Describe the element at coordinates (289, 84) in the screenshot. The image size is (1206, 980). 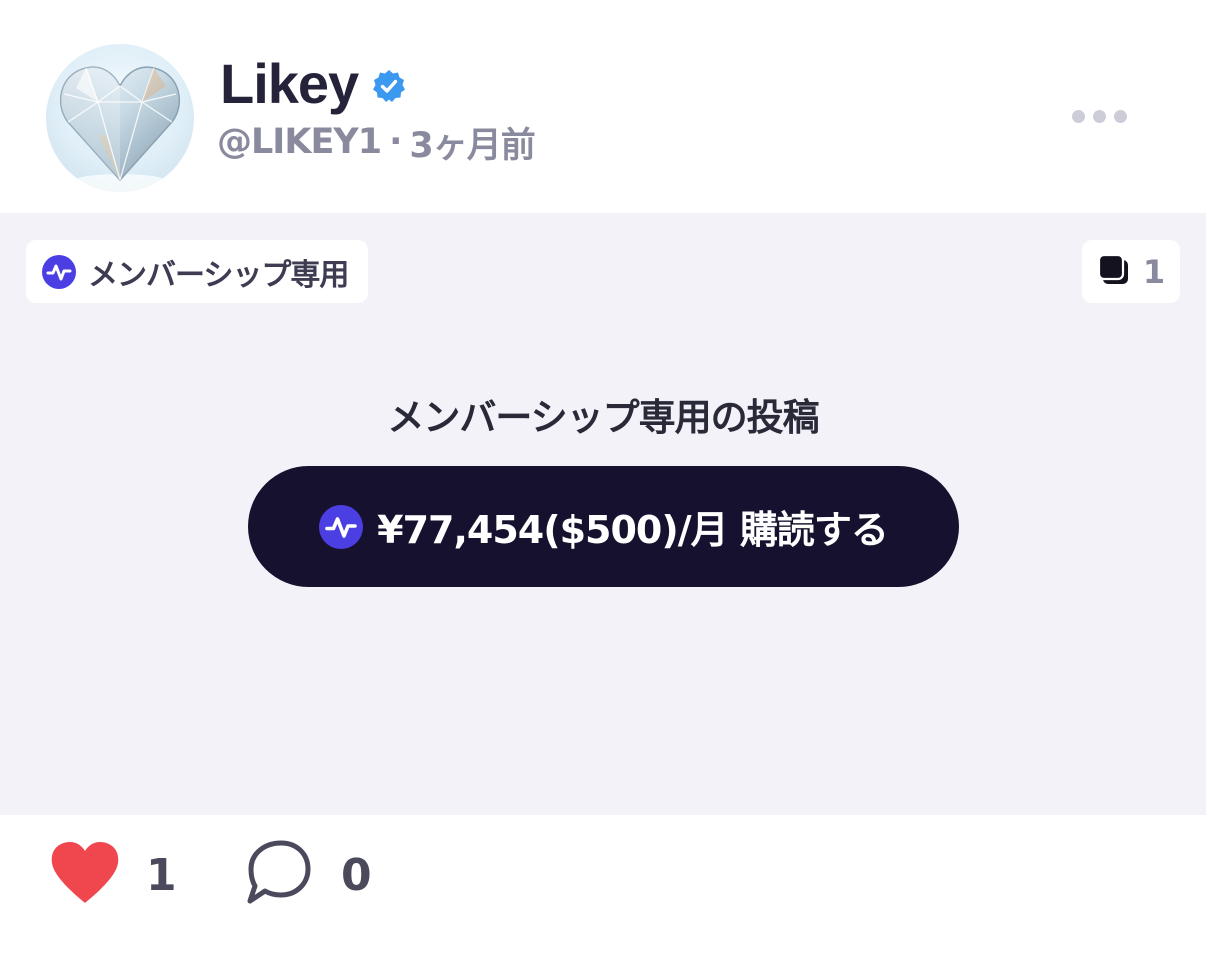
I see `author-display-name: Likey` at that location.